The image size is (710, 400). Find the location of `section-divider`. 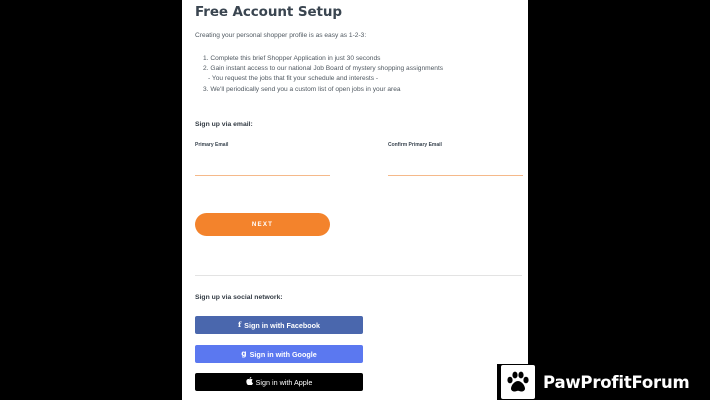

section-divider is located at coordinates (358, 275).